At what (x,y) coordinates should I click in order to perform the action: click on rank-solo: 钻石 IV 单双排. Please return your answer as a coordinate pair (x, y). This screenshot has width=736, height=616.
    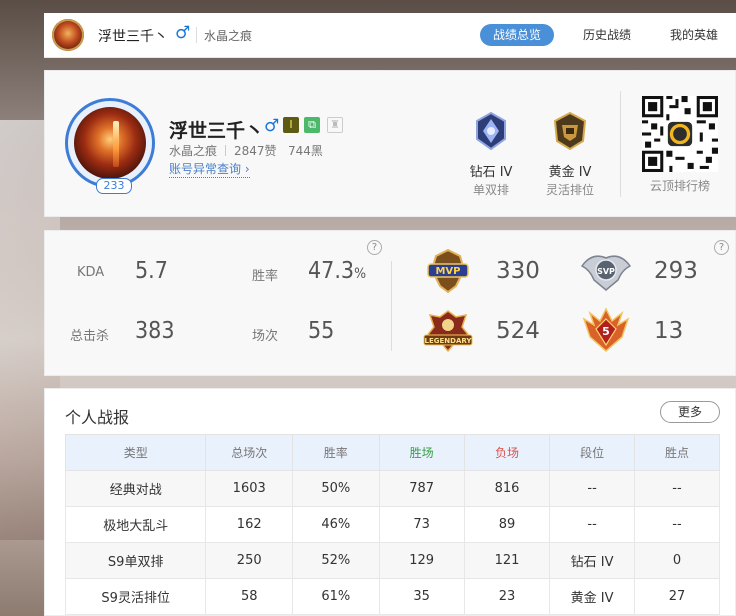
    Looking at the image, I should click on (491, 154).